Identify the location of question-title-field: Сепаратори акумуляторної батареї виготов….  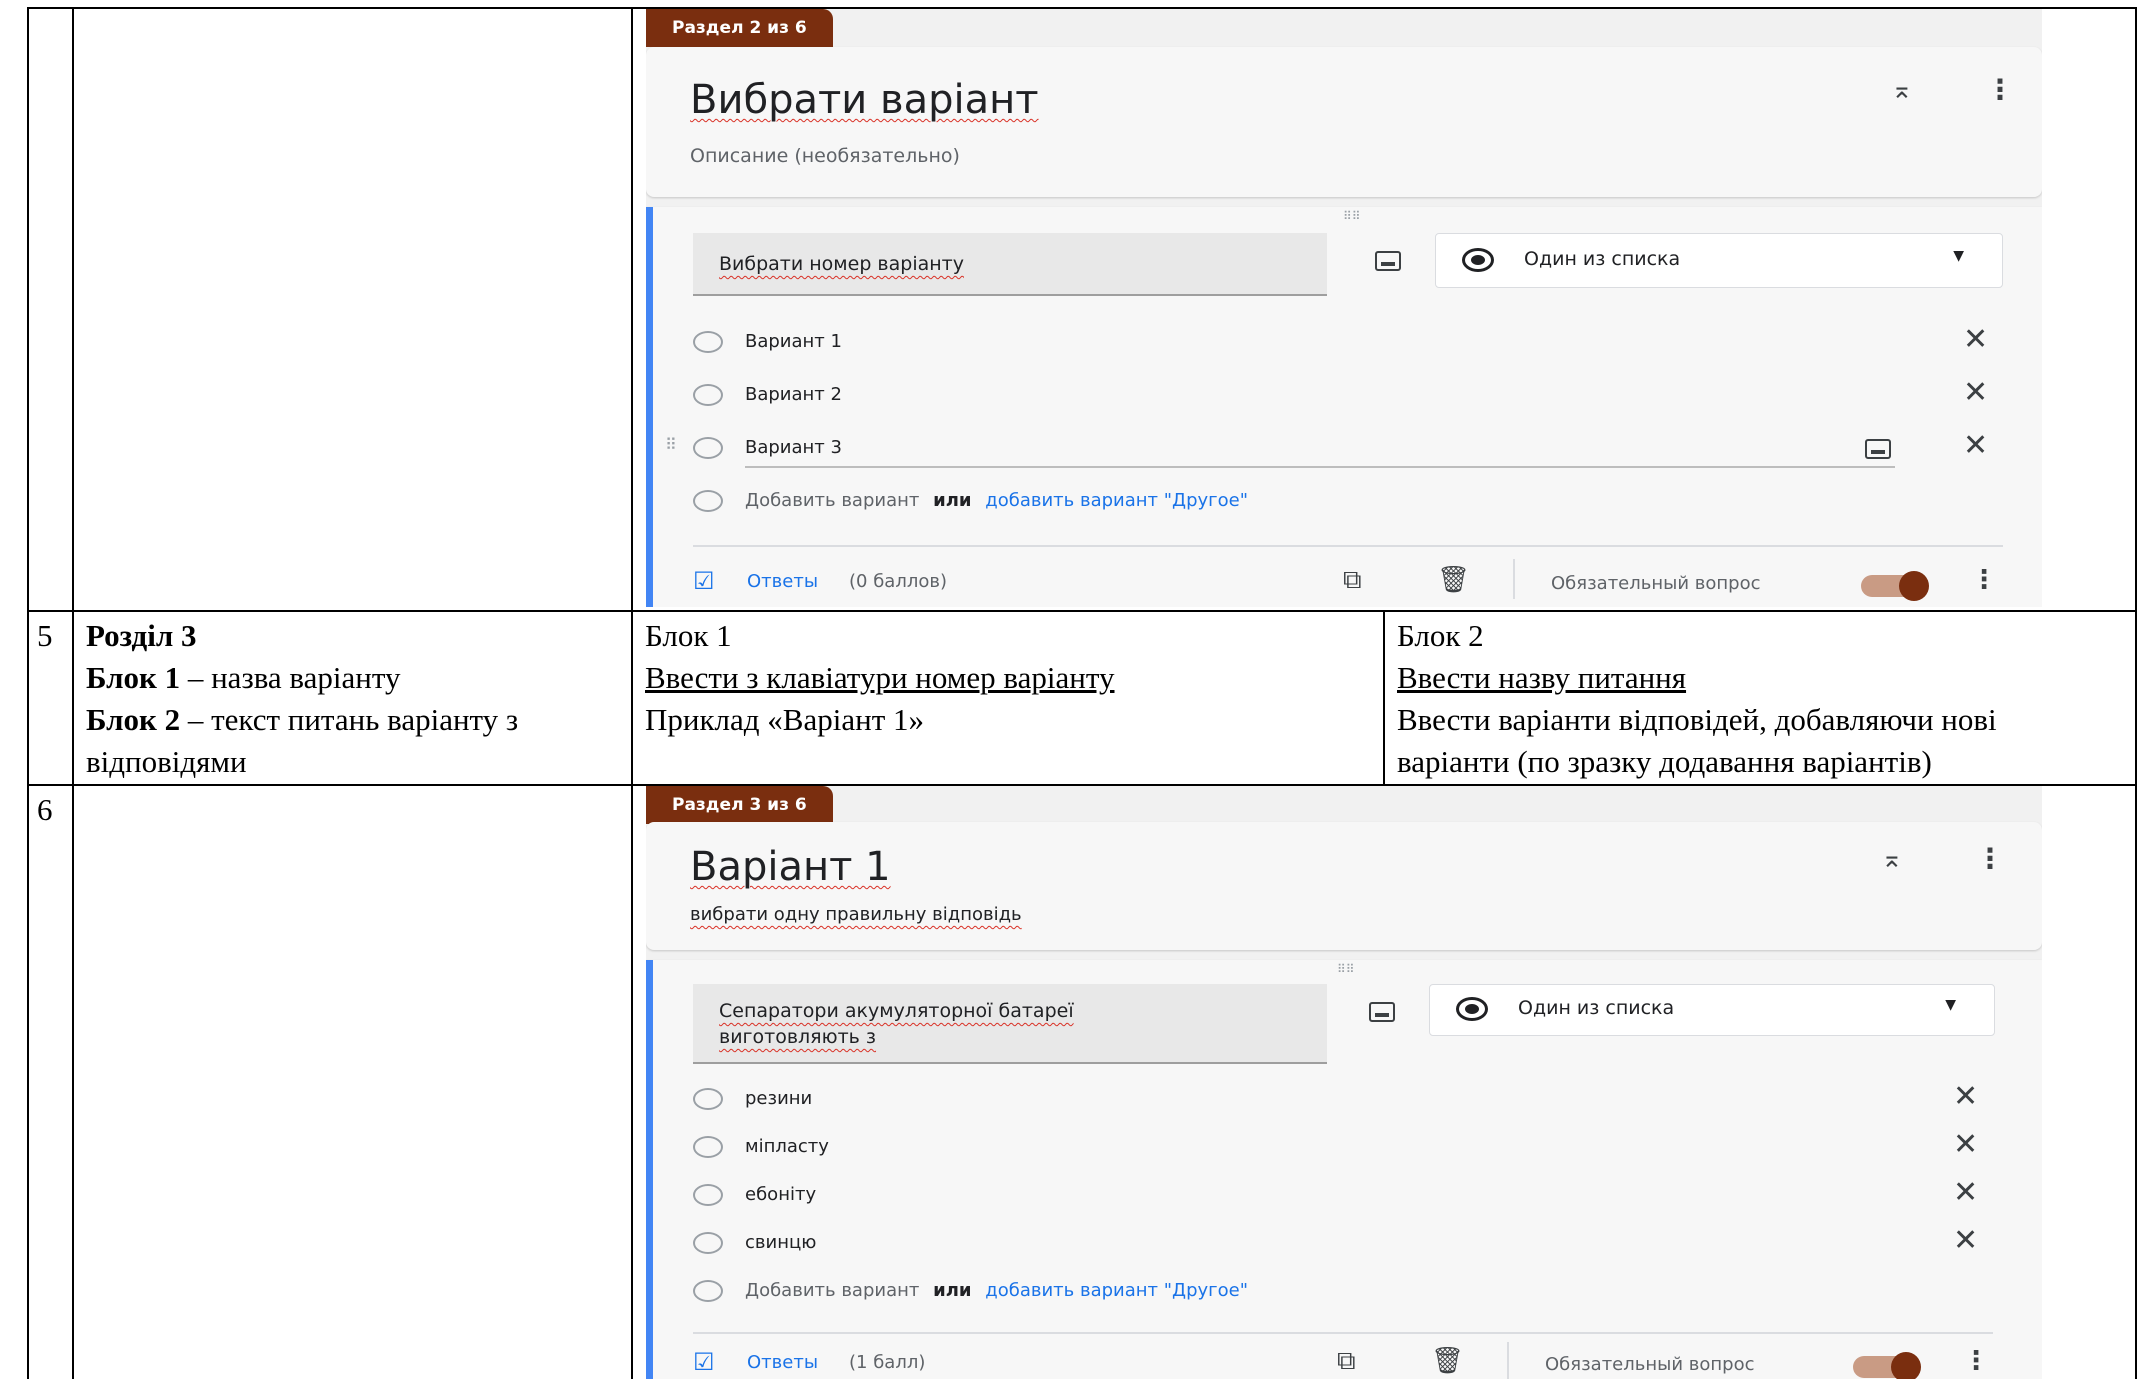
(1010, 1024).